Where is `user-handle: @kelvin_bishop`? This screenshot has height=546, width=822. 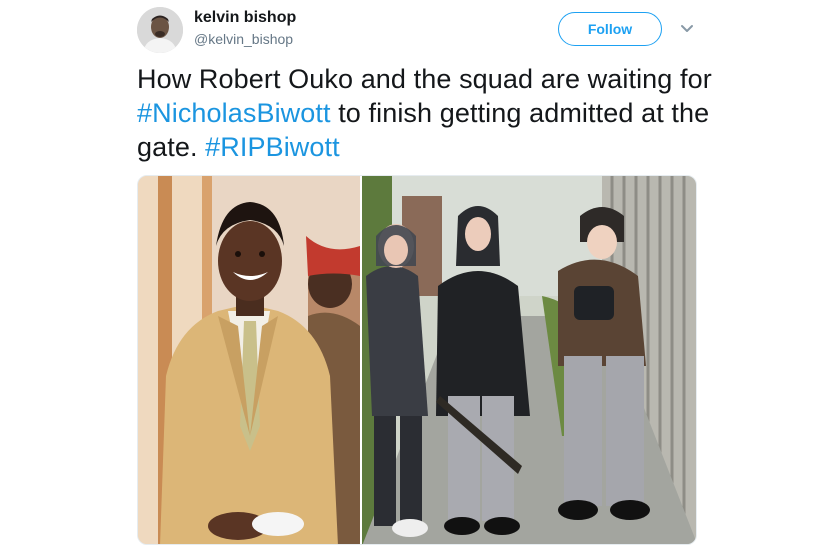
user-handle: @kelvin_bishop is located at coordinates (243, 39).